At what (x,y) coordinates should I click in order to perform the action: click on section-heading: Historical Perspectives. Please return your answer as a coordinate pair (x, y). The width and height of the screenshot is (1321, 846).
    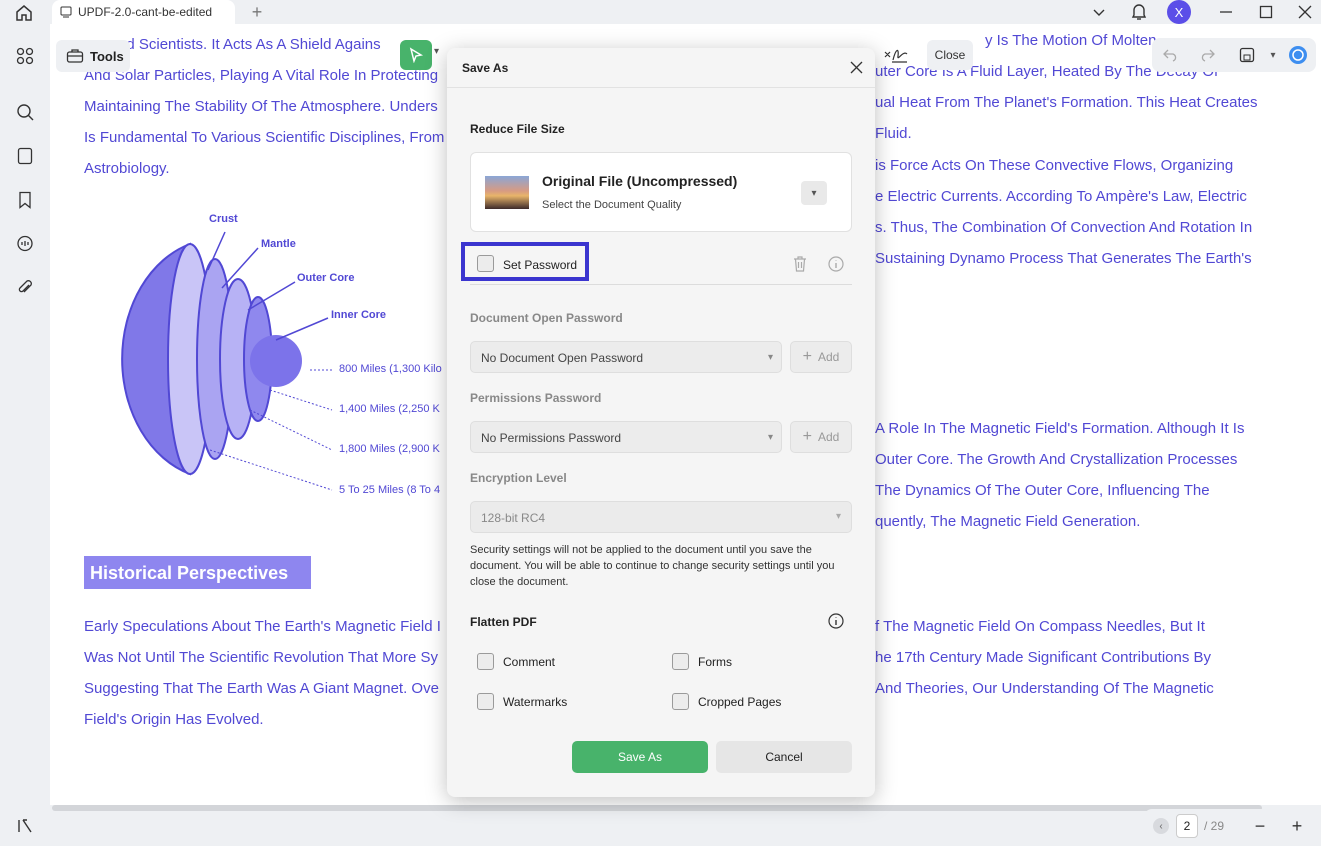
    Looking at the image, I should click on (197, 572).